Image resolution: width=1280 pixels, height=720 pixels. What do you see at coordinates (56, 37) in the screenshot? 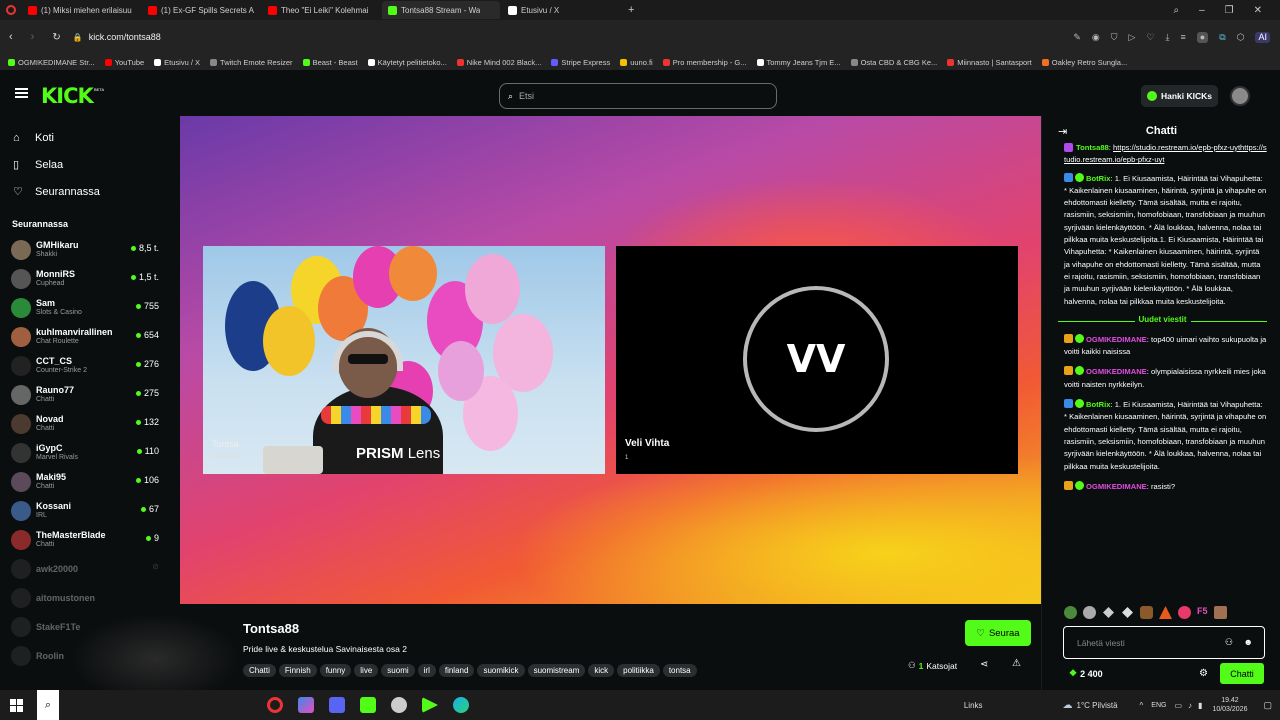
I see `reload-icon: ↻` at bounding box center [56, 37].